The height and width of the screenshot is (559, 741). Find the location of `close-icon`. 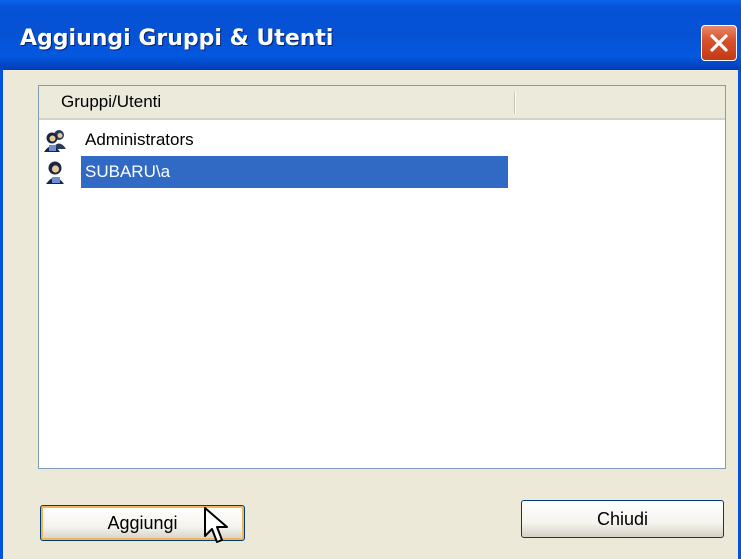

close-icon is located at coordinates (719, 43).